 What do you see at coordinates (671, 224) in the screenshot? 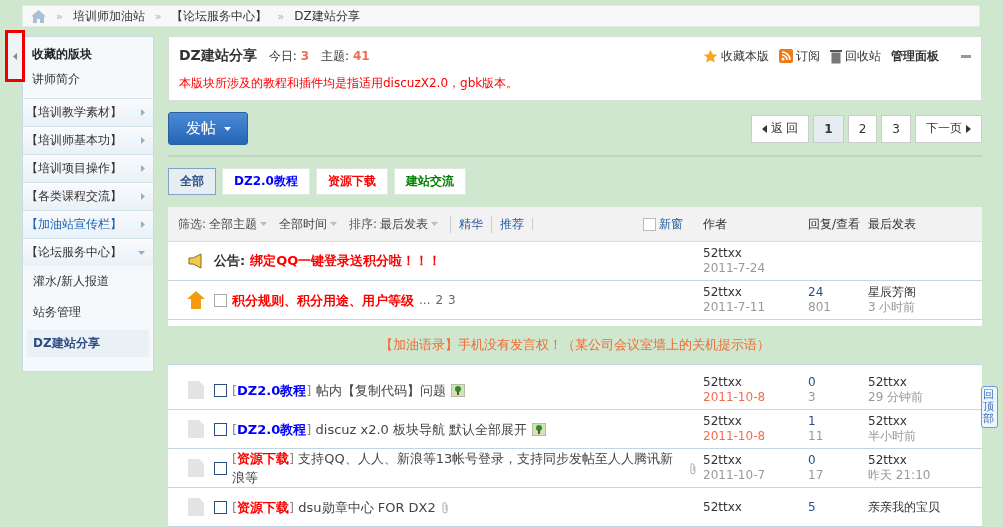
I see `new-window-label: 新窗` at bounding box center [671, 224].